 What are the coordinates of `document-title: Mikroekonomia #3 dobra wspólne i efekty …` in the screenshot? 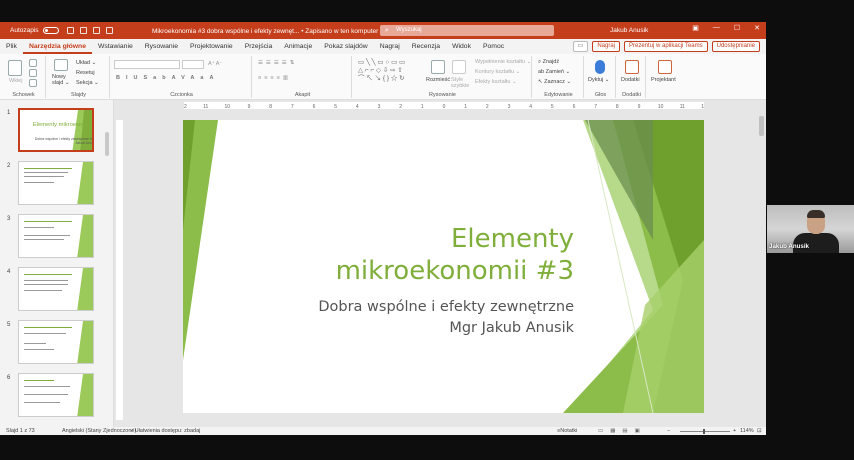 It's located at (269, 31).